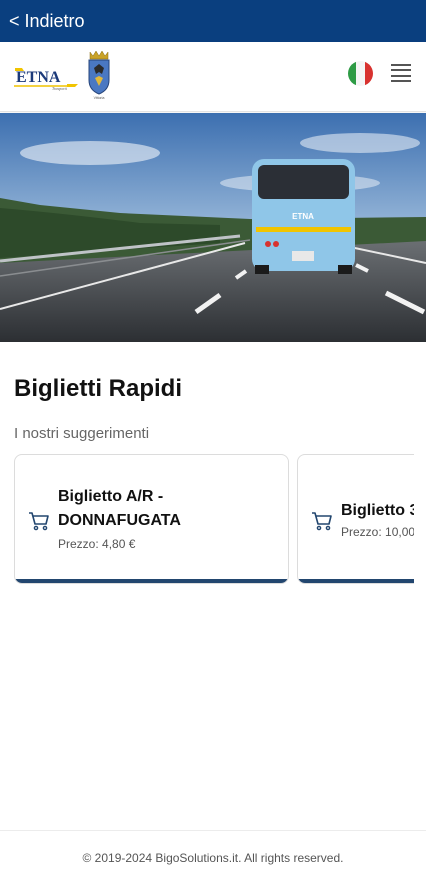  What do you see at coordinates (213, 77) in the screenshot?
I see `site-header: ETNA Trasporti Vittoria` at bounding box center [213, 77].